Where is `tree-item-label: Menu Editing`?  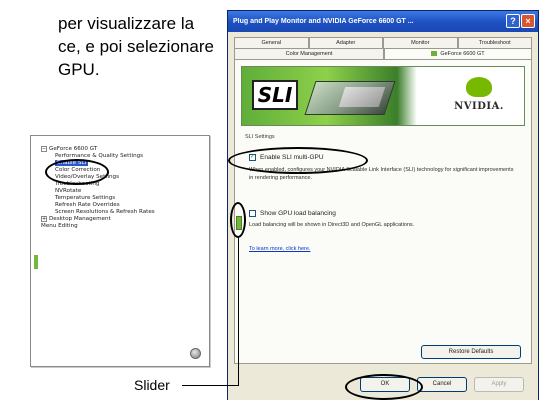
tree-item-label: Menu Editing is located at coordinates (59, 226).